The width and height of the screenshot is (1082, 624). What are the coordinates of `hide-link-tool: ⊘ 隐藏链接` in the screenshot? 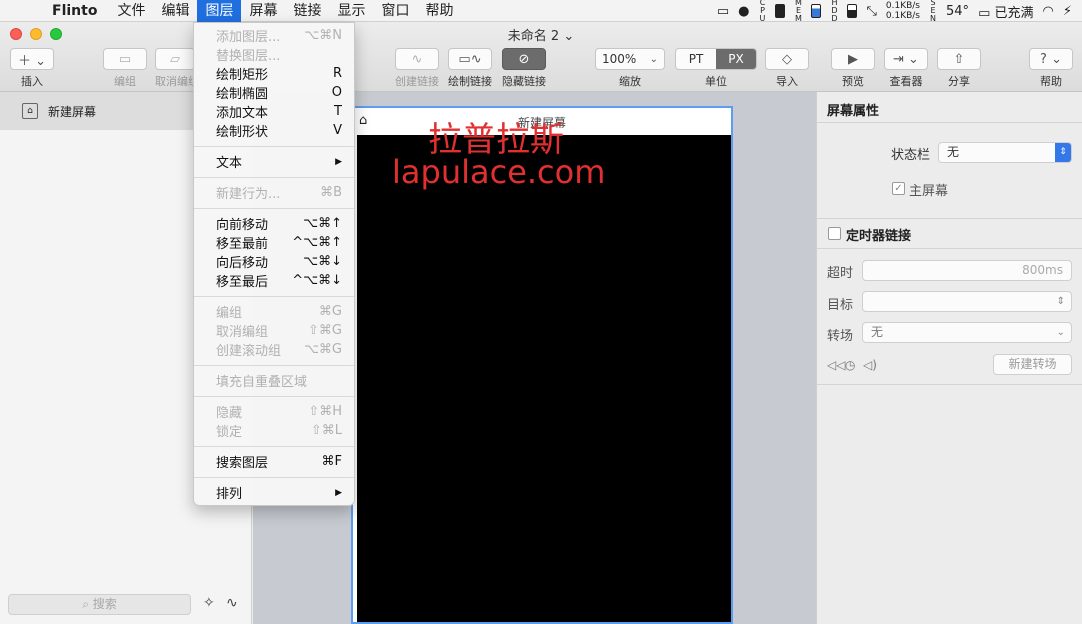 It's located at (524, 68).